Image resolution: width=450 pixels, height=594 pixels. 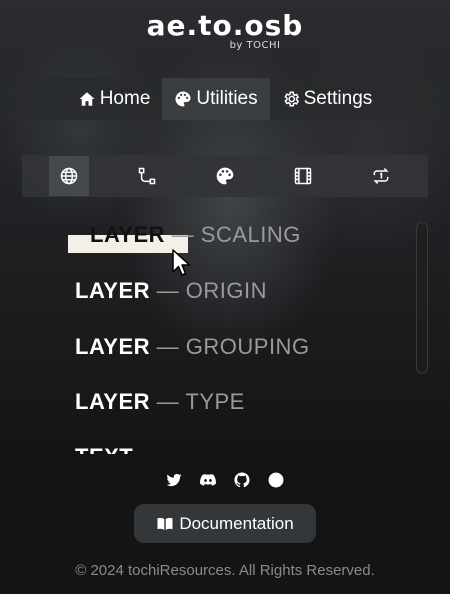 I want to click on vector-path-icon, so click(x=147, y=176).